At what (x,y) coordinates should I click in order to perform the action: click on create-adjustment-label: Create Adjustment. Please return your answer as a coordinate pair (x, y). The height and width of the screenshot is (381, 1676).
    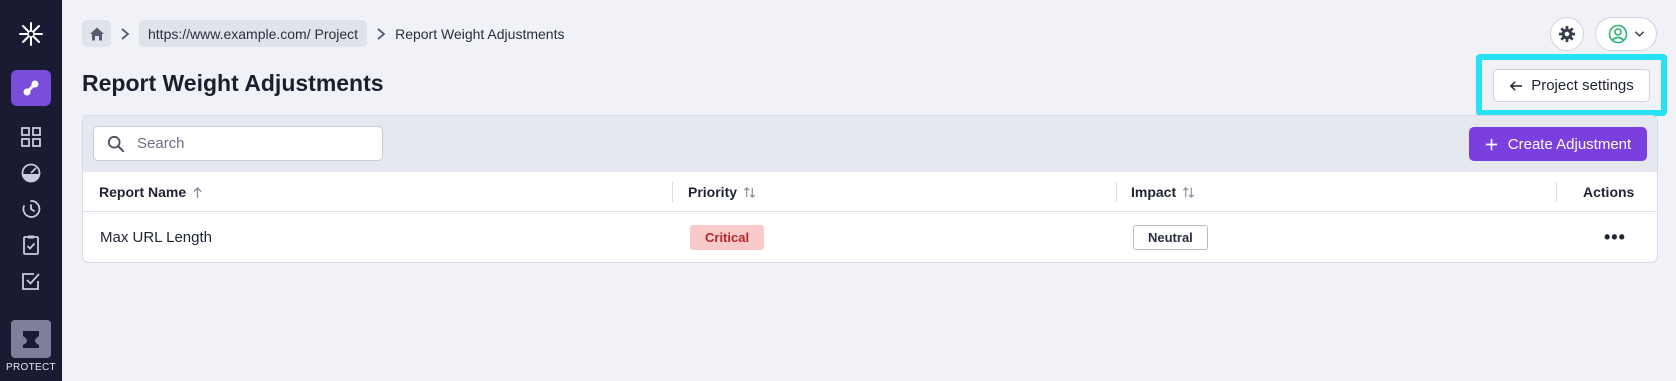
    Looking at the image, I should click on (1569, 144).